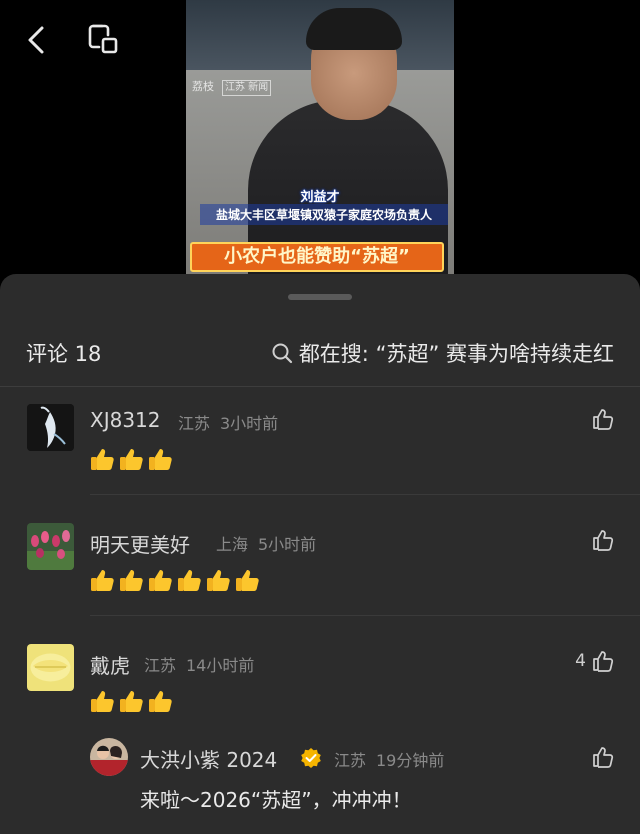 Image resolution: width=640 pixels, height=834 pixels. What do you see at coordinates (282, 353) in the screenshot?
I see `search-icon` at bounding box center [282, 353].